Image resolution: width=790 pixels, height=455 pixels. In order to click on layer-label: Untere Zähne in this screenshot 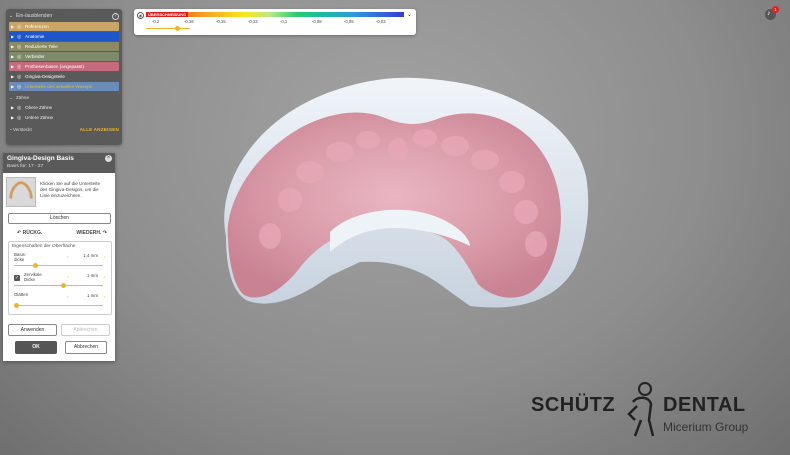, I will do `click(39, 117)`.